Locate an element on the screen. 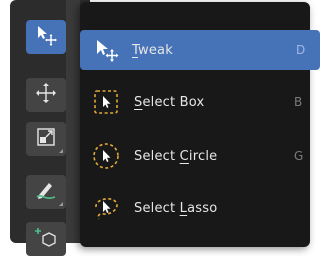  tool-annotate-button is located at coordinates (46, 192).